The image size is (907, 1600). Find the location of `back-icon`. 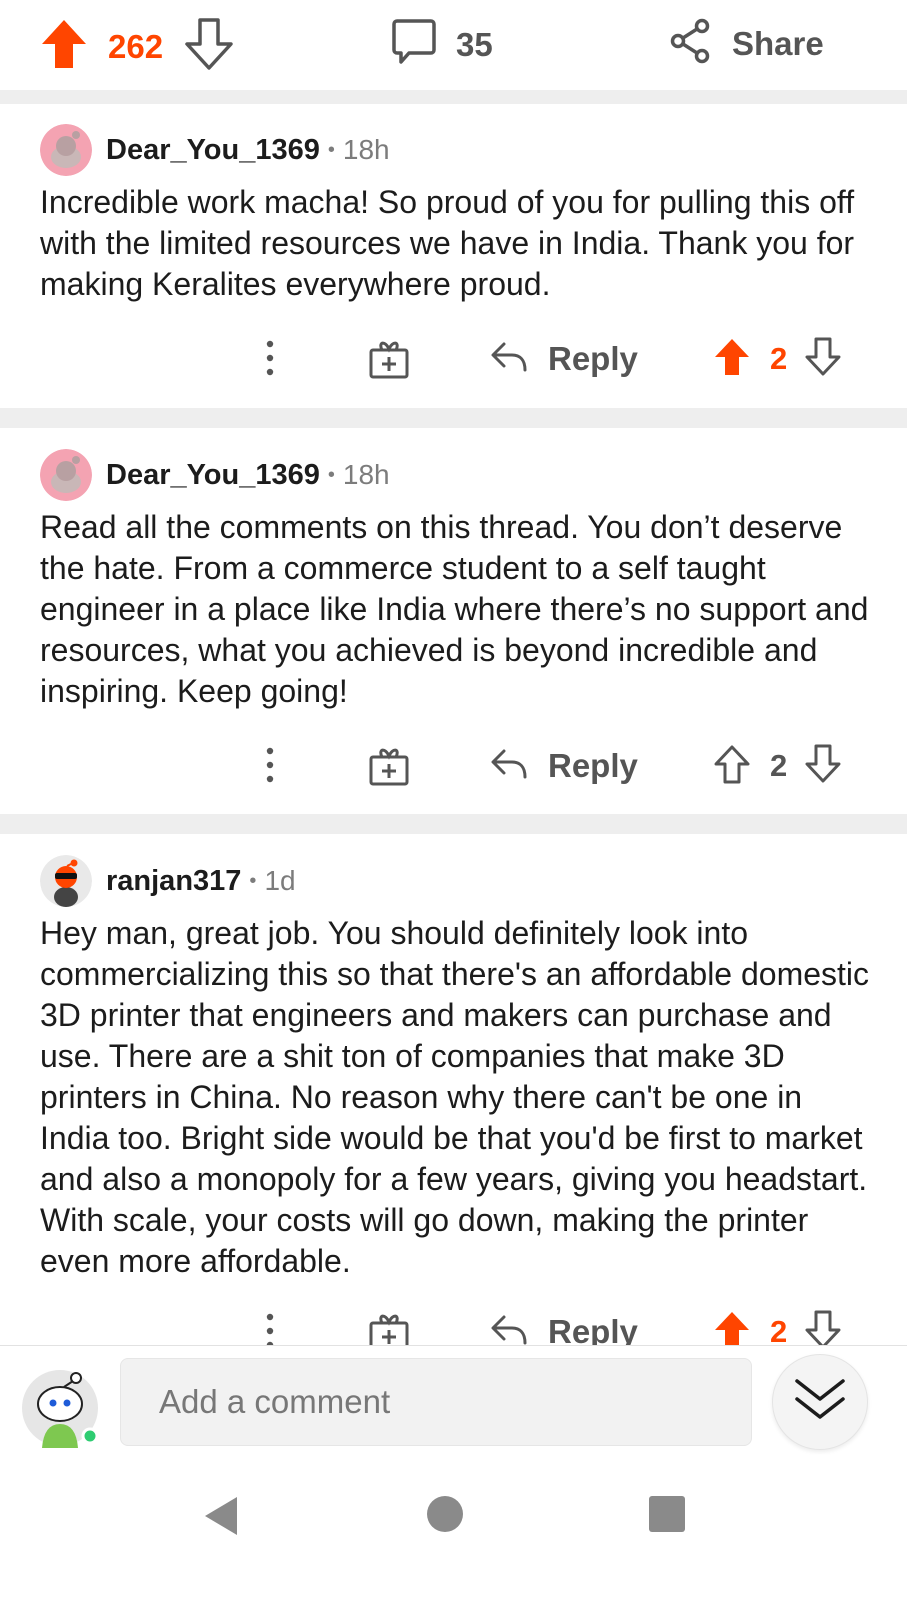

back-icon is located at coordinates (221, 1518).